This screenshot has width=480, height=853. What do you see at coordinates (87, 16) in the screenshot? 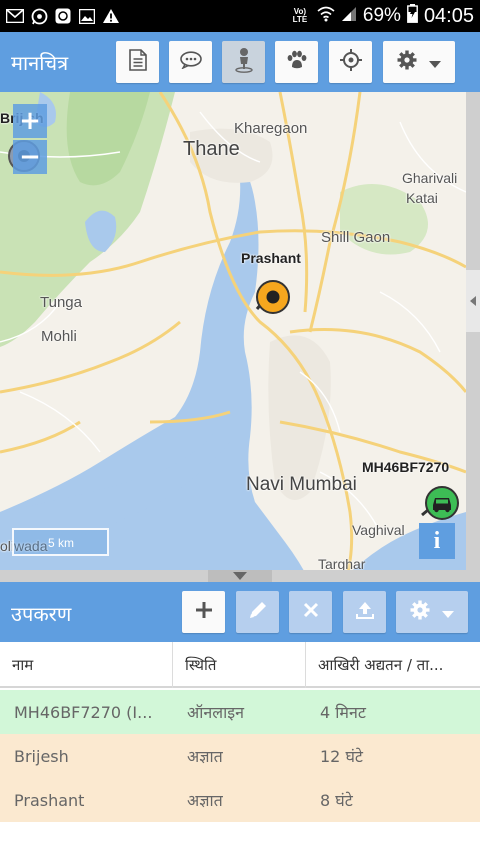
I see `image-icon` at bounding box center [87, 16].